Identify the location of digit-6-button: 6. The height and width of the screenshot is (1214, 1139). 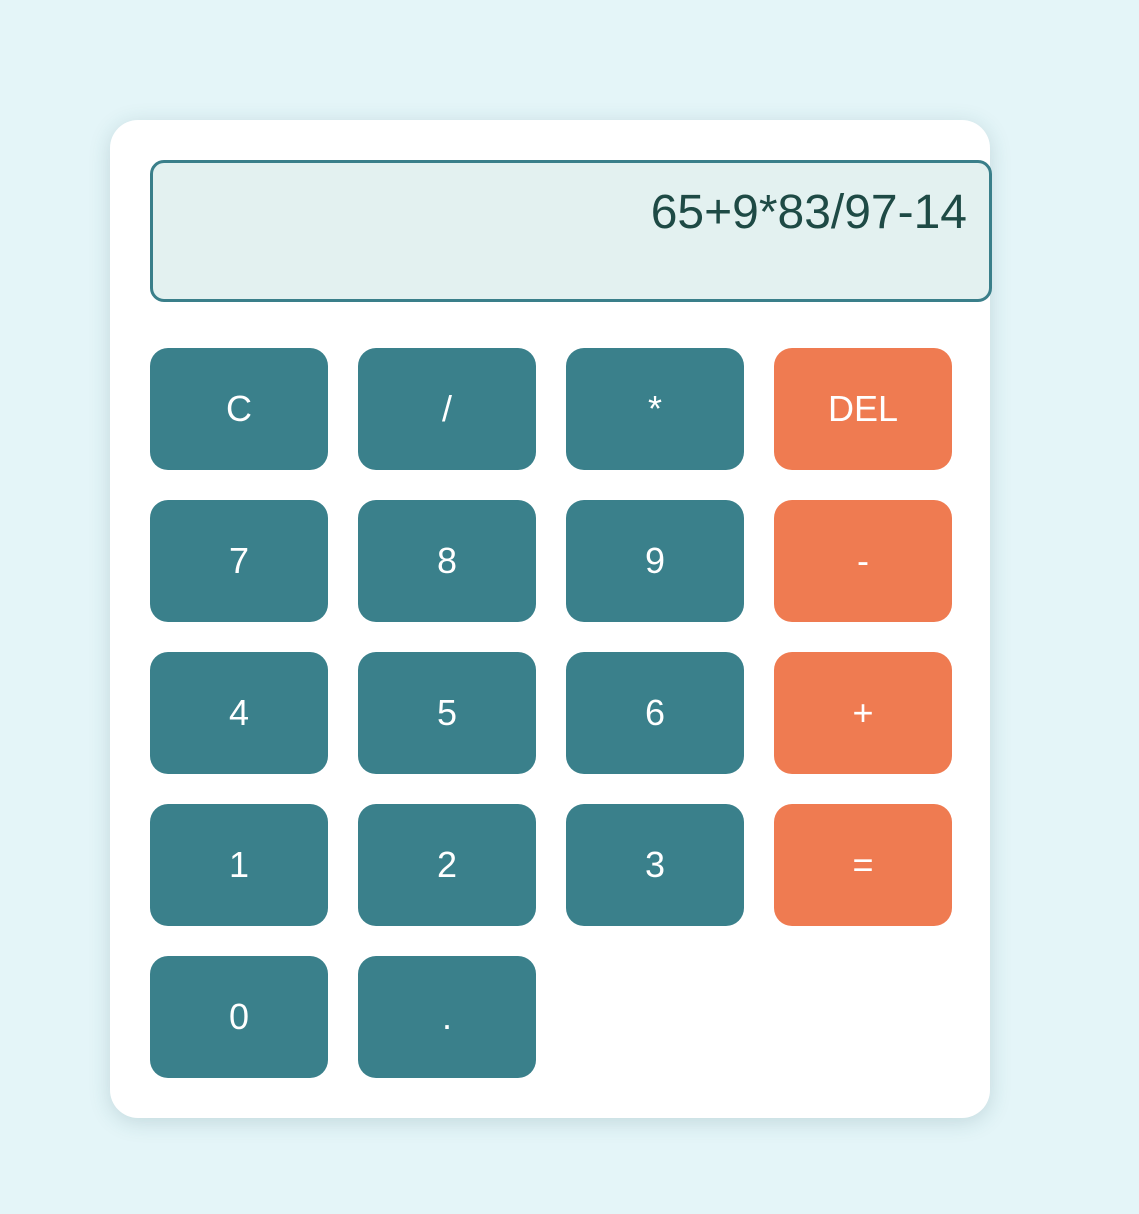
(655, 713).